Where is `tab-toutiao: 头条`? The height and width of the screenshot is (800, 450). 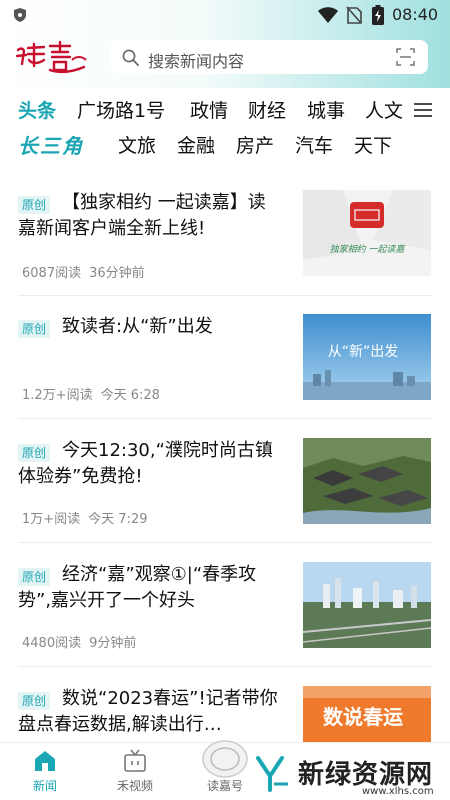
tab-toutiao: 头条 is located at coordinates (37, 109).